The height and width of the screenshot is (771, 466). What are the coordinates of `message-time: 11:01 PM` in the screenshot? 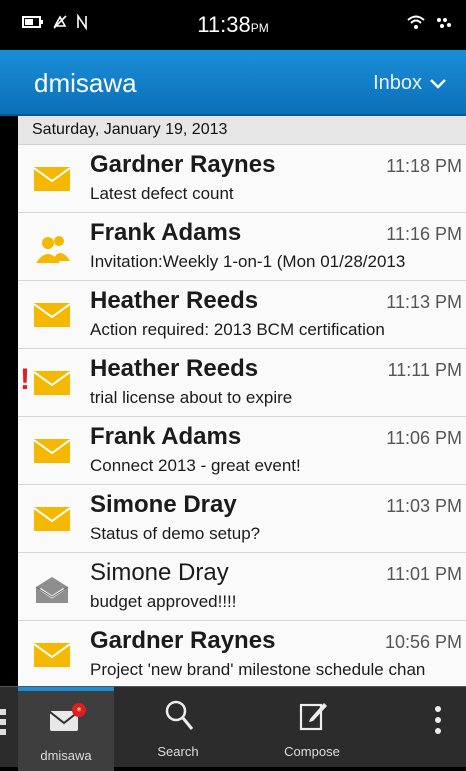 It's located at (424, 574).